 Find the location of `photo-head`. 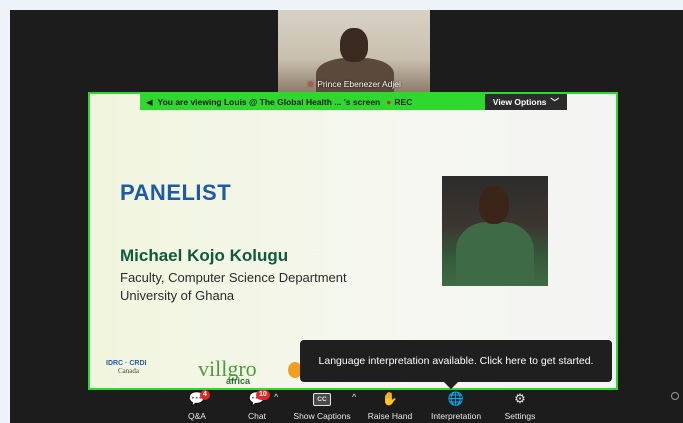

photo-head is located at coordinates (494, 205).